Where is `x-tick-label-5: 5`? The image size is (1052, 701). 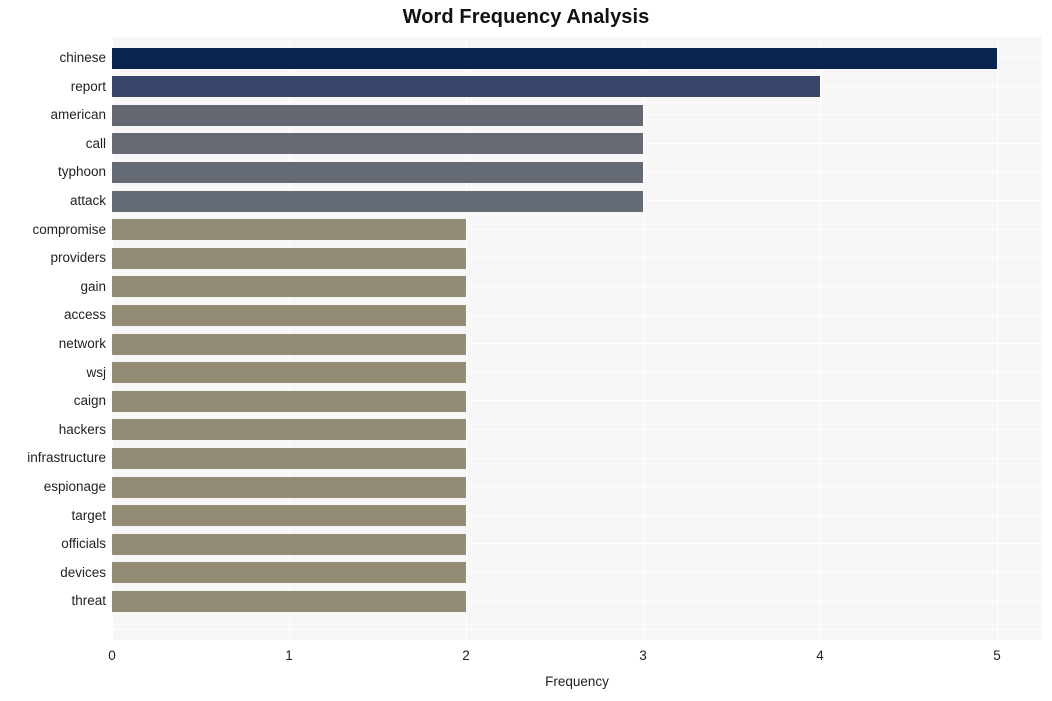
x-tick-label-5: 5 is located at coordinates (997, 655).